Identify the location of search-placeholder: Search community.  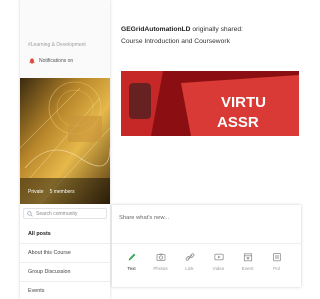
(57, 213).